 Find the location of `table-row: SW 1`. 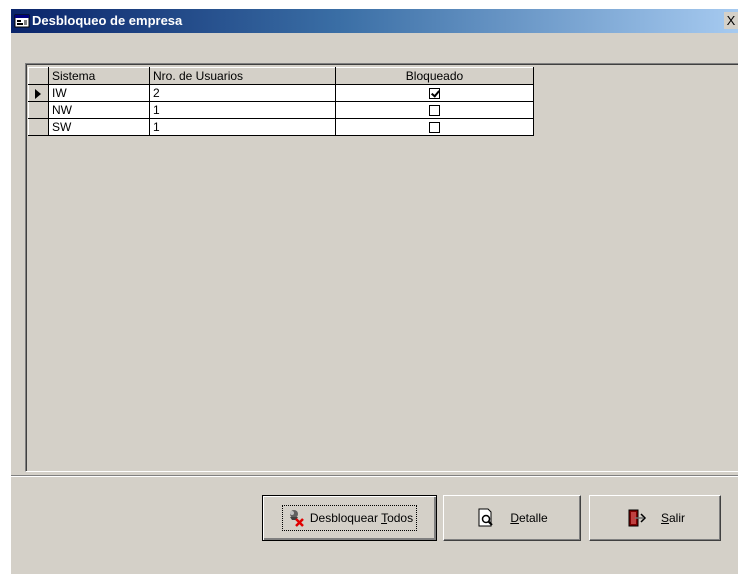

table-row: SW 1 is located at coordinates (281, 127).